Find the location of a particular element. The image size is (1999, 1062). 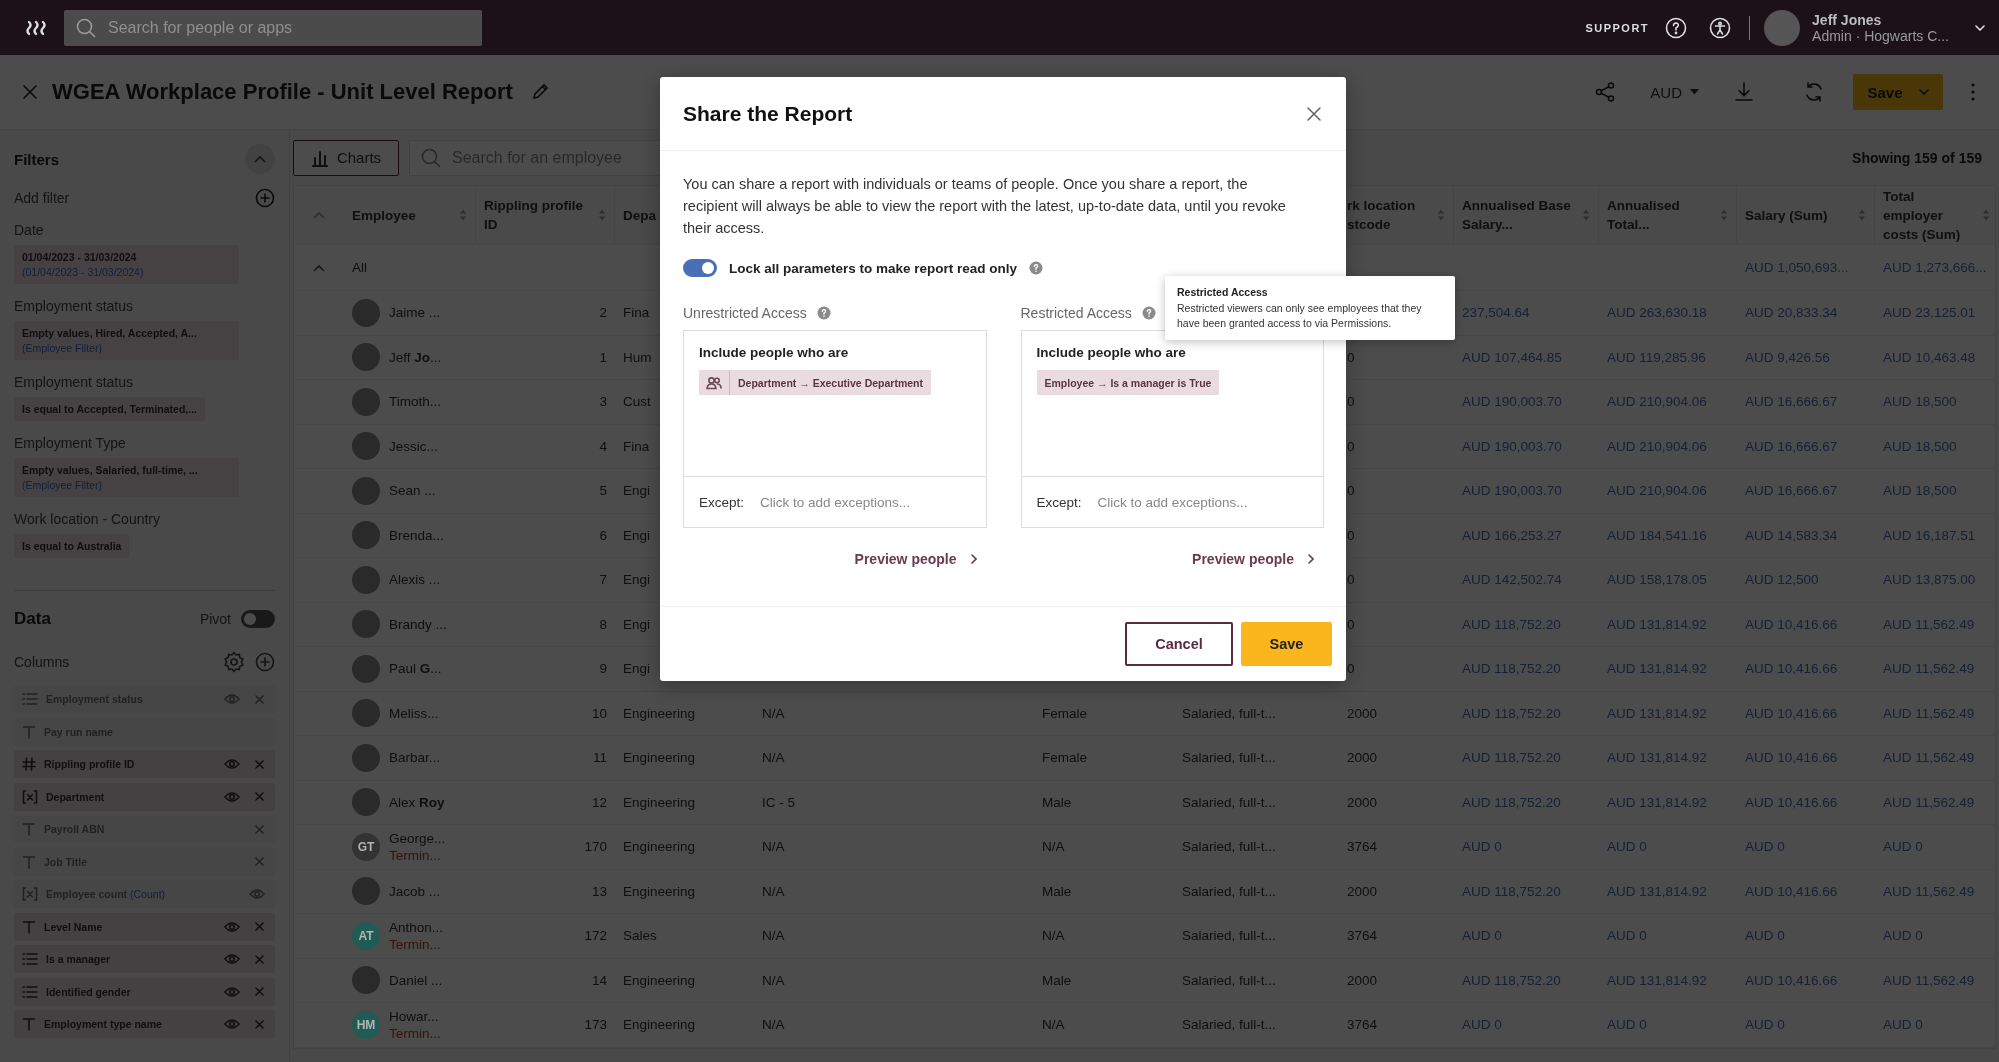

rule-chip: Department → Executive Department is located at coordinates (815, 382).